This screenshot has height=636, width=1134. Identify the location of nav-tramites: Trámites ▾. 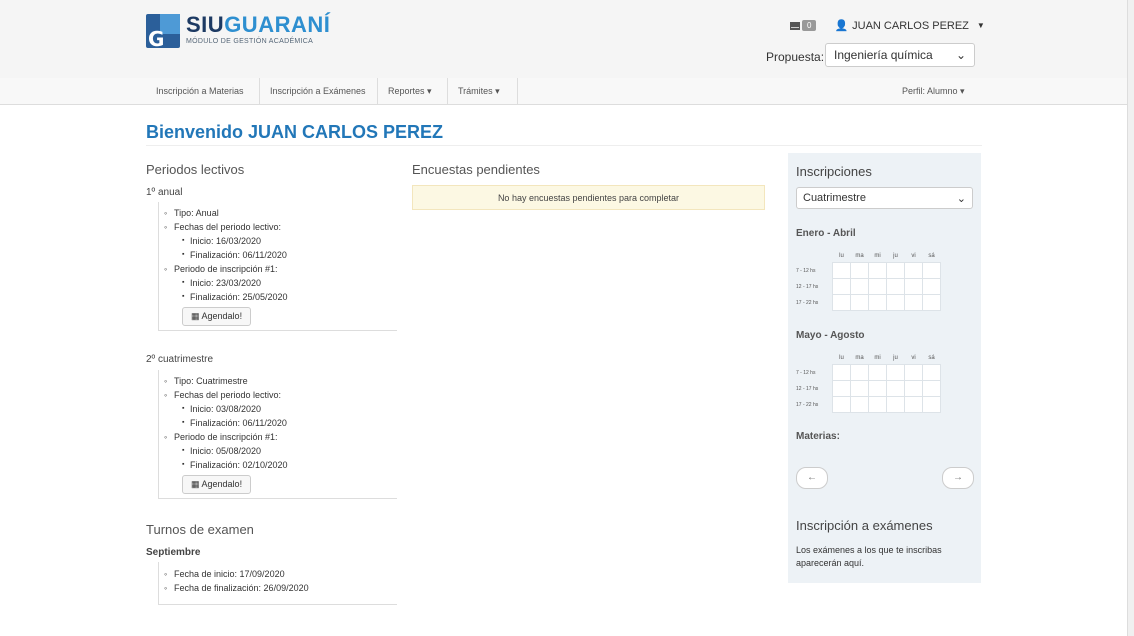
(483, 91).